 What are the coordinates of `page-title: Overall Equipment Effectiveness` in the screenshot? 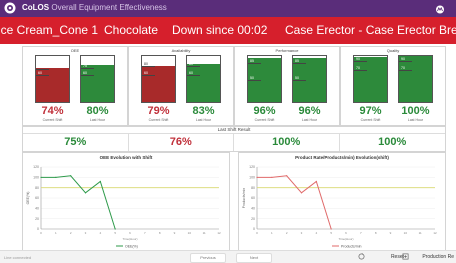 It's located at (109, 7).